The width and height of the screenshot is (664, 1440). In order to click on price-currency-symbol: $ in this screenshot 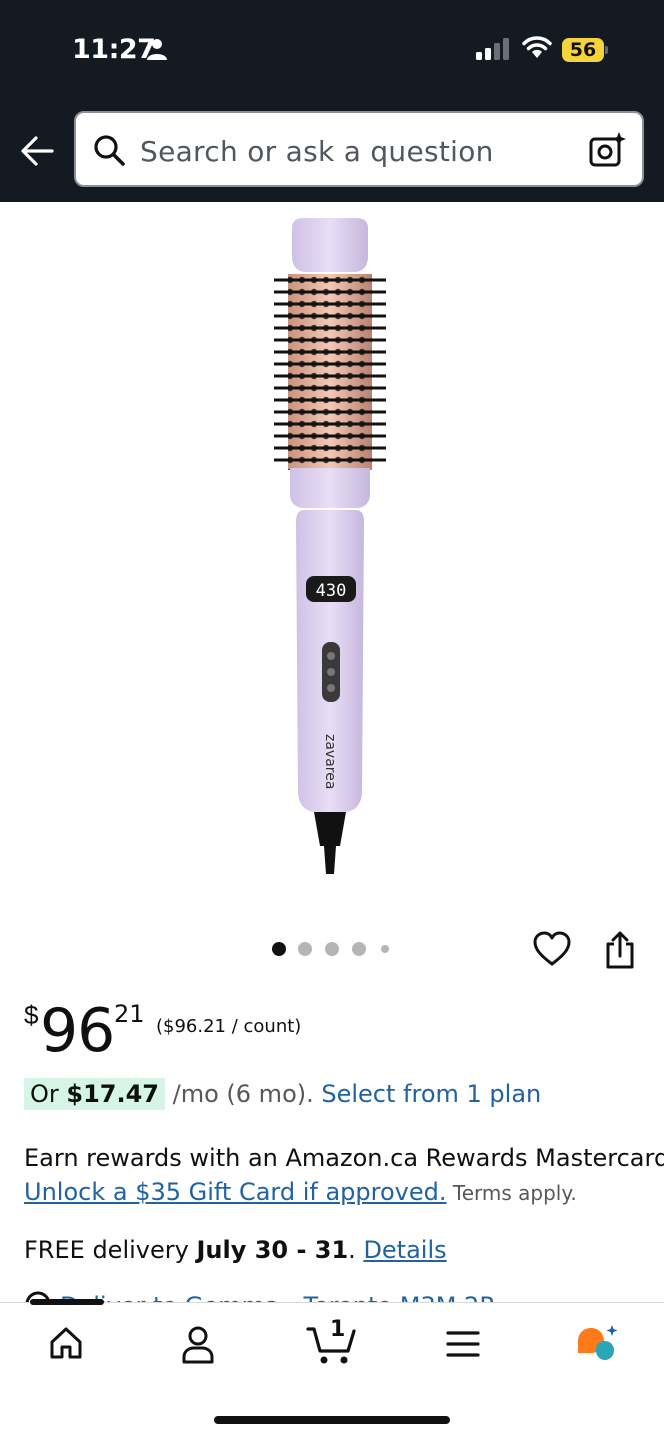, I will do `click(31, 1015)`.